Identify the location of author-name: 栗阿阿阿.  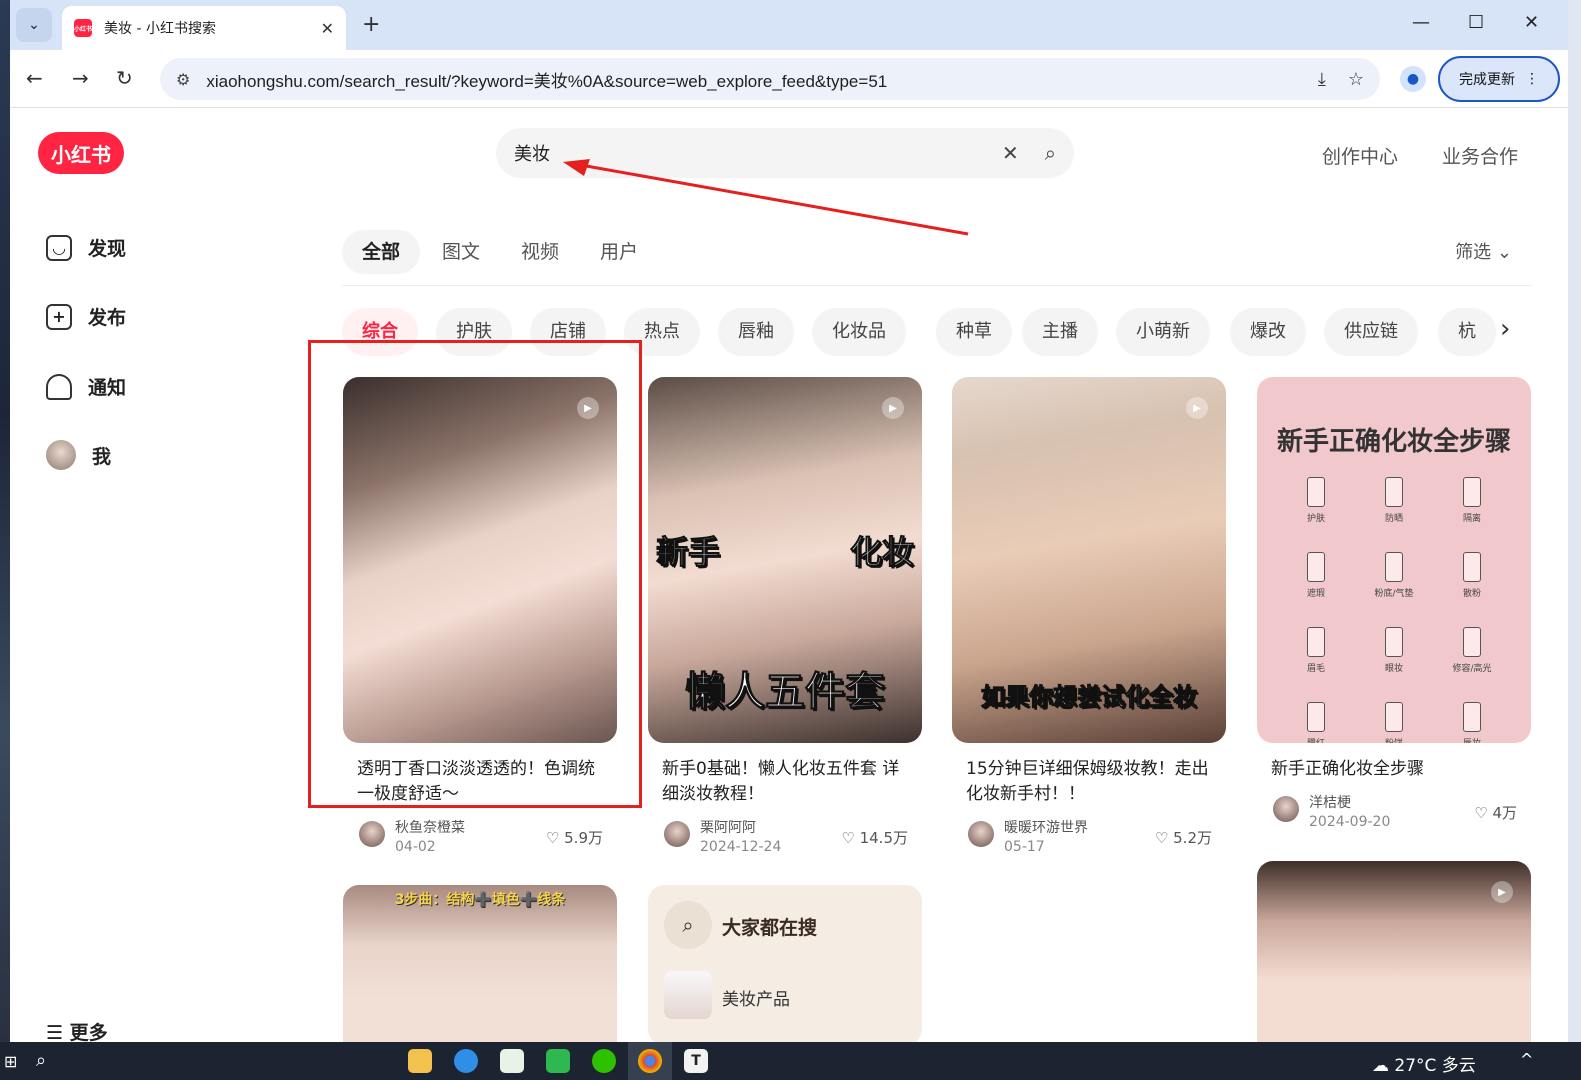
(728, 827).